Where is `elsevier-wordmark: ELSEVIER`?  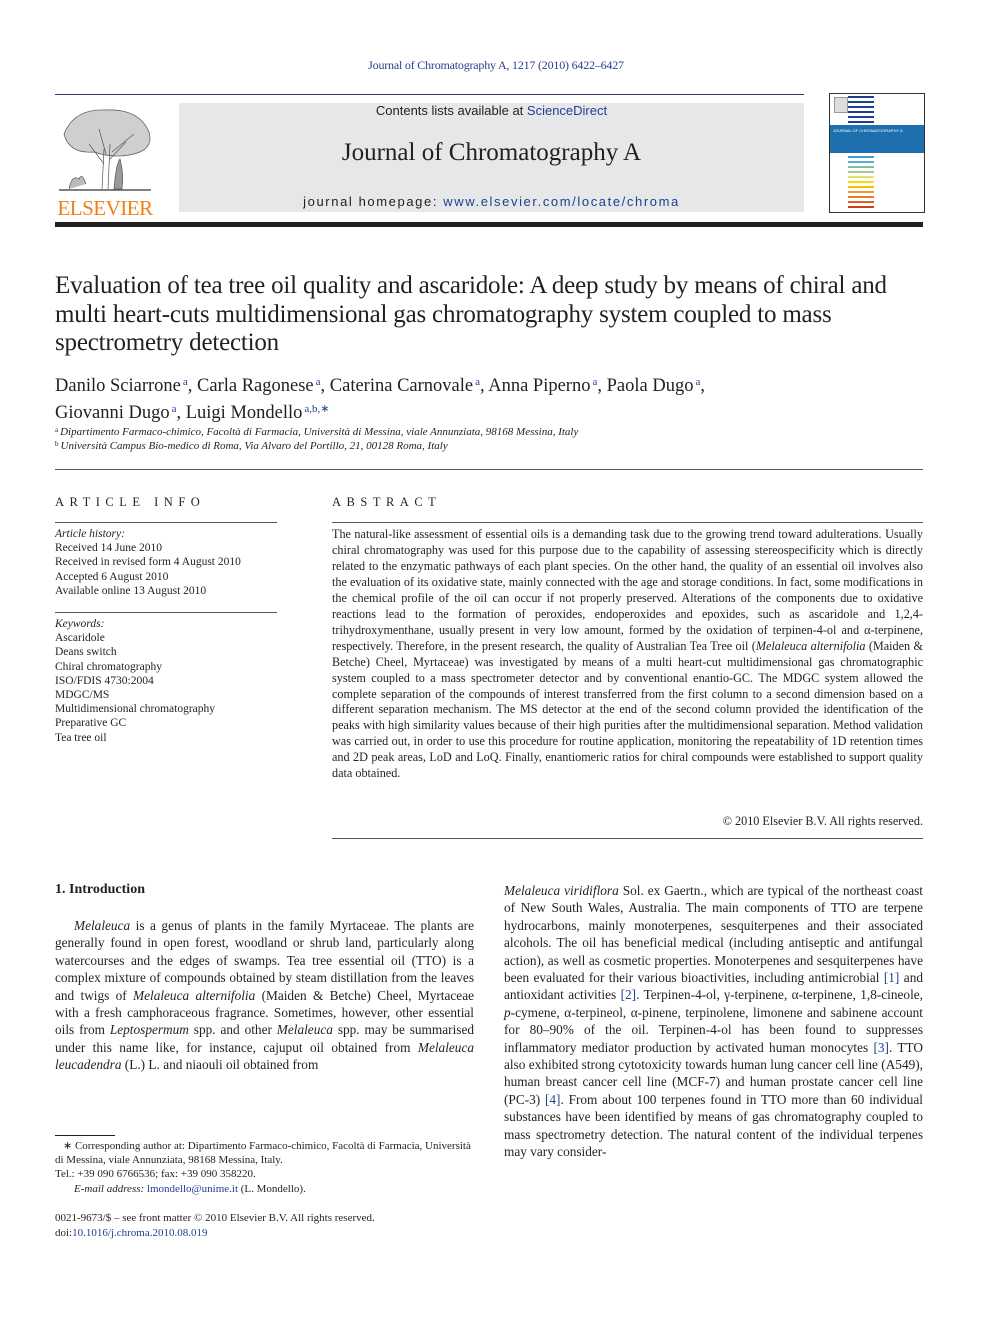 elsevier-wordmark: ELSEVIER is located at coordinates (105, 208).